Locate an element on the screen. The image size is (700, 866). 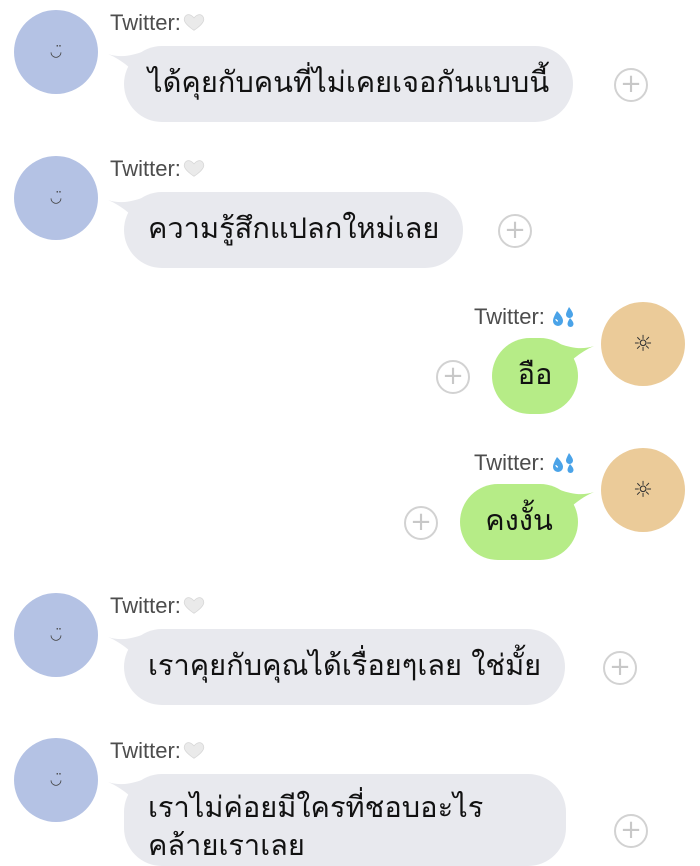
message-text: เราคุยกับคุณได้เรื่อยๆเลย ใช่มั้ย is located at coordinates (345, 665).